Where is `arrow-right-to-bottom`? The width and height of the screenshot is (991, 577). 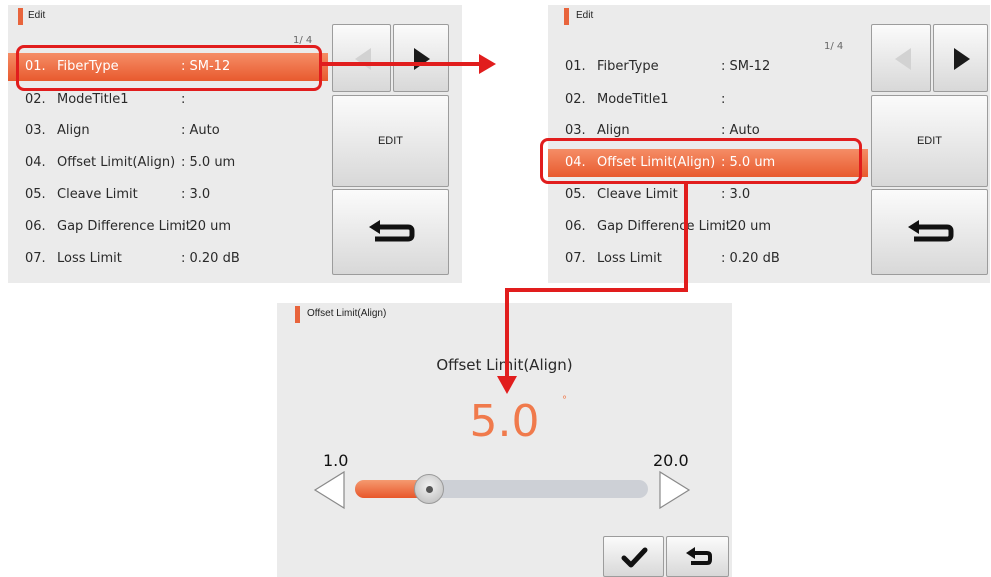 arrow-right-to-bottom is located at coordinates (592, 289).